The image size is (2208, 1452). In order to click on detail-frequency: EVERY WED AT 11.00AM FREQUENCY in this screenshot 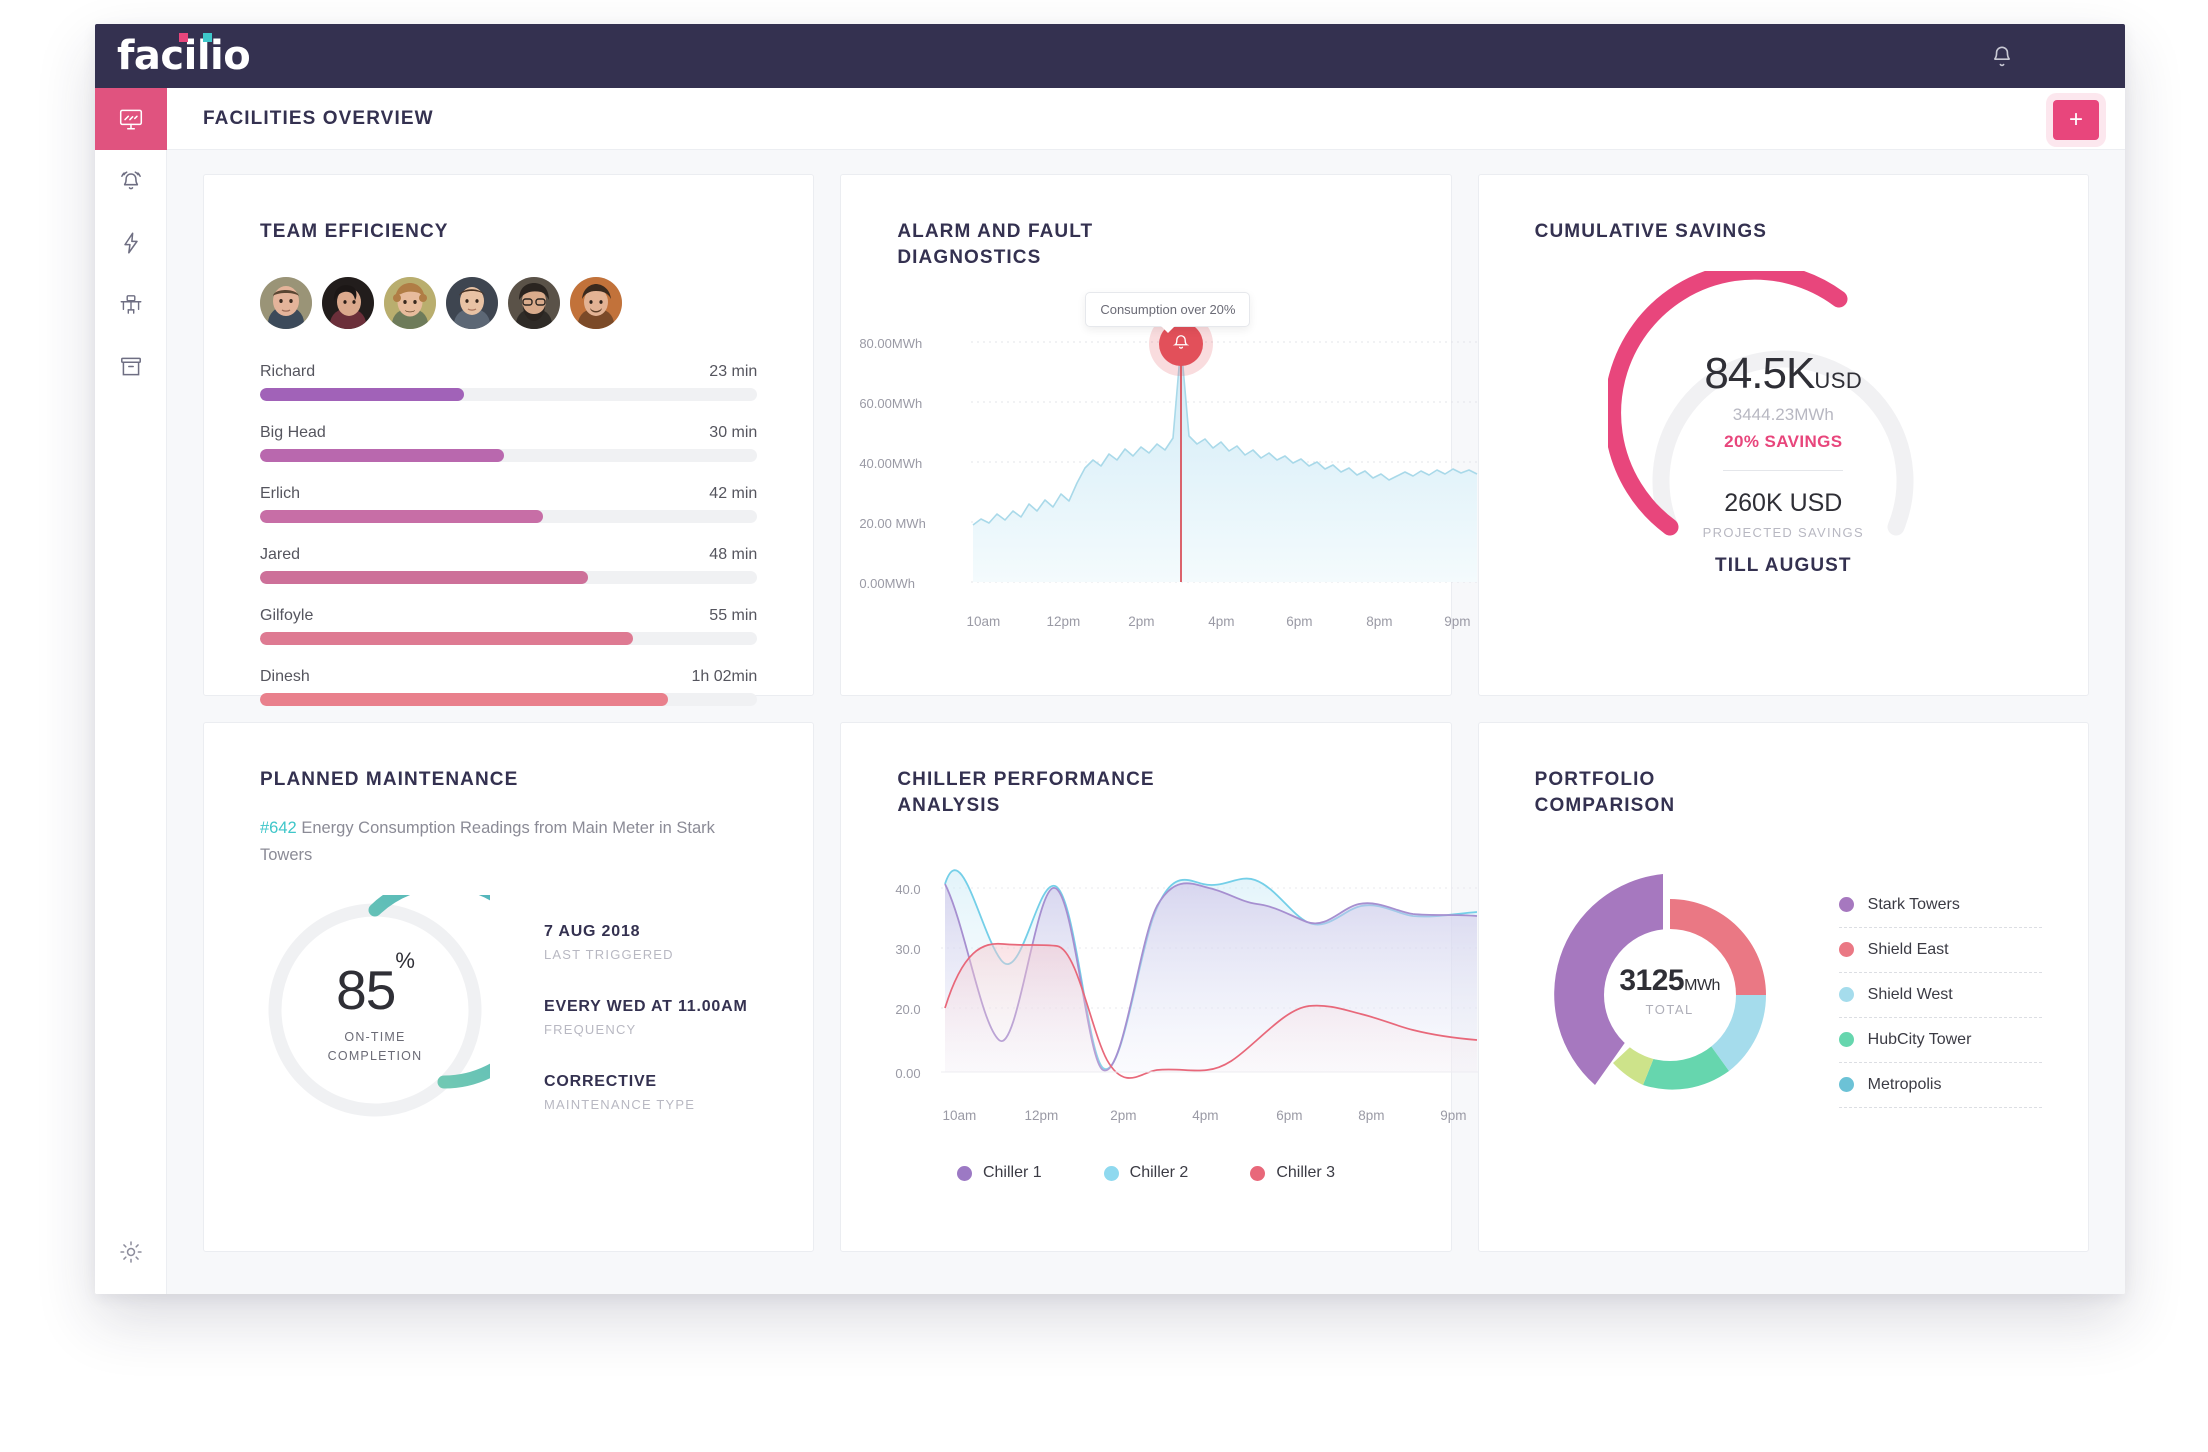, I will do `click(646, 1017)`.